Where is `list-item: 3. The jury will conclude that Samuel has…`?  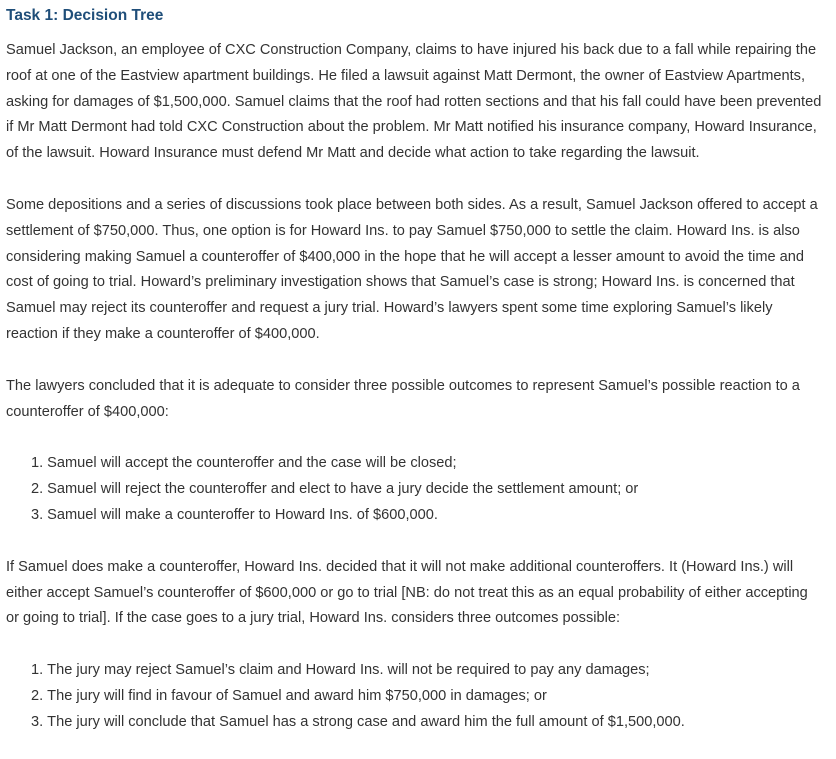
list-item: 3. The jury will conclude that Samuel has… is located at coordinates (427, 723).